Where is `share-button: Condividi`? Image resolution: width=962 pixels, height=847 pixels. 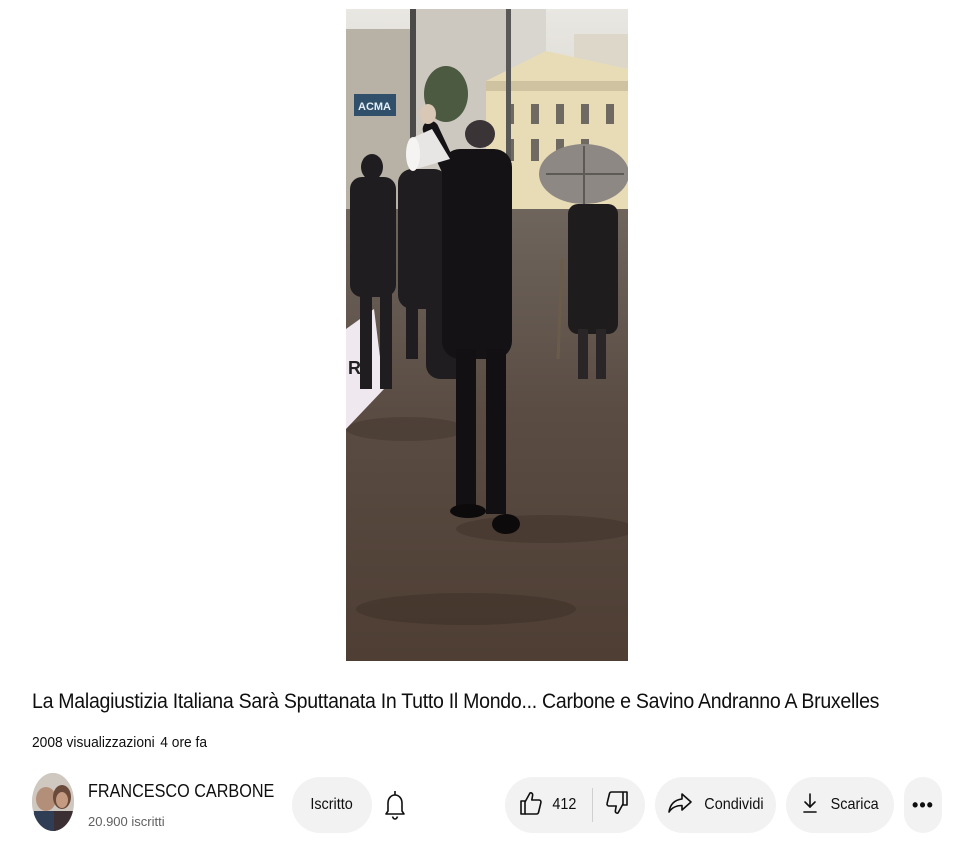
share-button: Condividi is located at coordinates (715, 805).